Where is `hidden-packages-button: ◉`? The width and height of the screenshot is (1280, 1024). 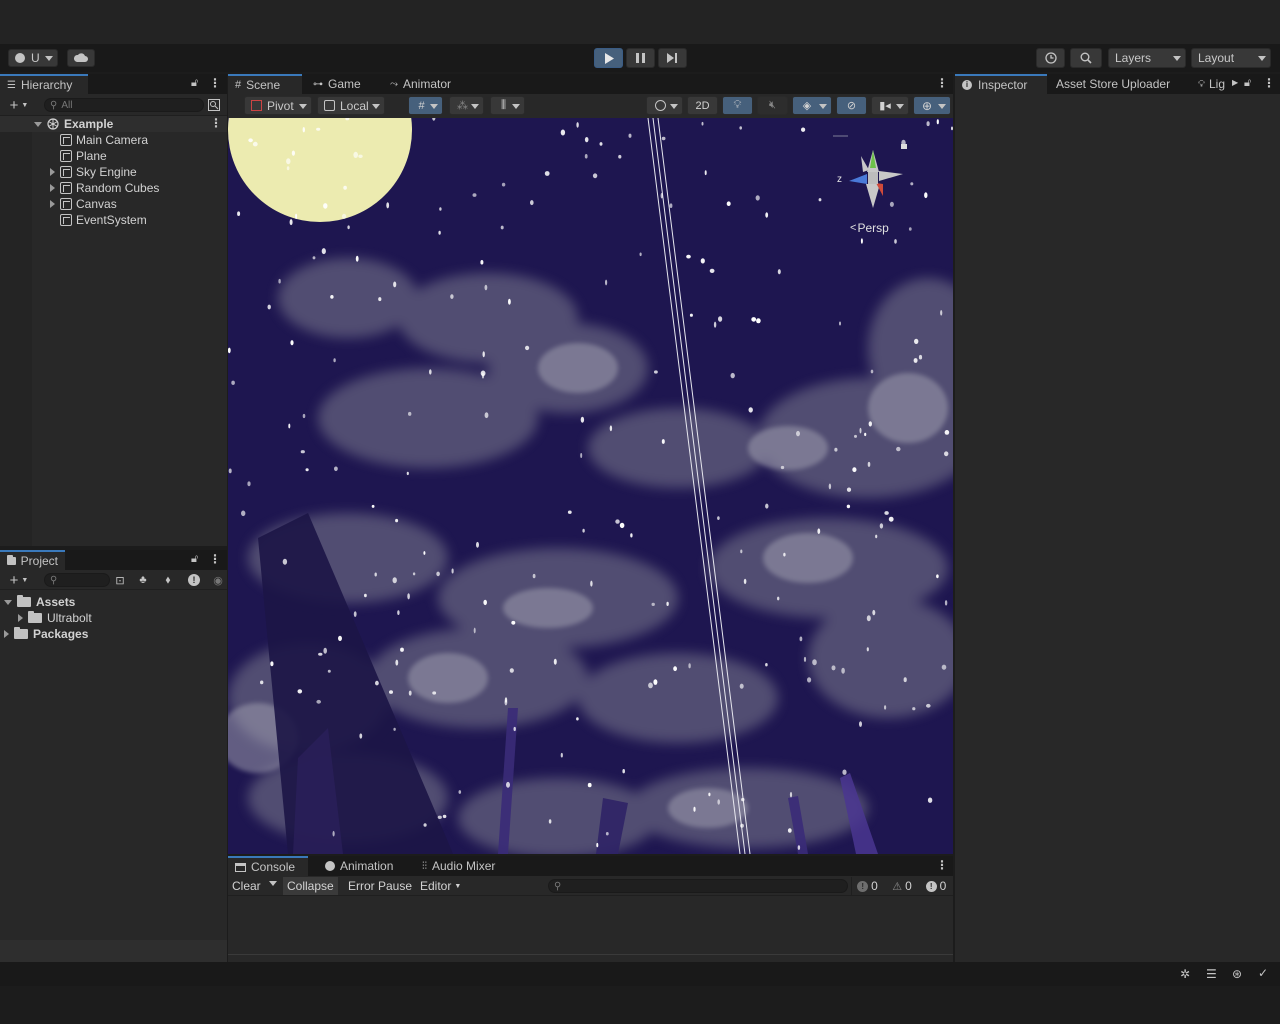
hidden-packages-button: ◉ is located at coordinates (218, 580).